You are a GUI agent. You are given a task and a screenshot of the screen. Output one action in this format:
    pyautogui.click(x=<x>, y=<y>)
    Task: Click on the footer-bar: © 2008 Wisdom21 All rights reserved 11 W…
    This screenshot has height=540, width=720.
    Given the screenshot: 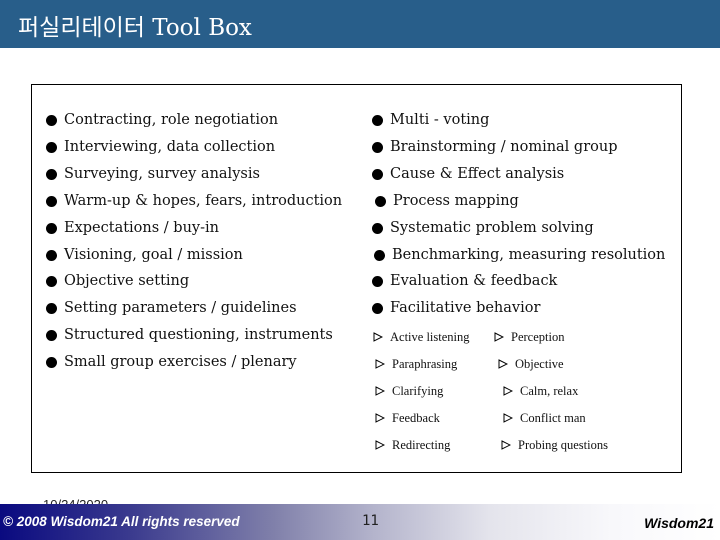 What is the action you would take?
    pyautogui.click(x=360, y=522)
    